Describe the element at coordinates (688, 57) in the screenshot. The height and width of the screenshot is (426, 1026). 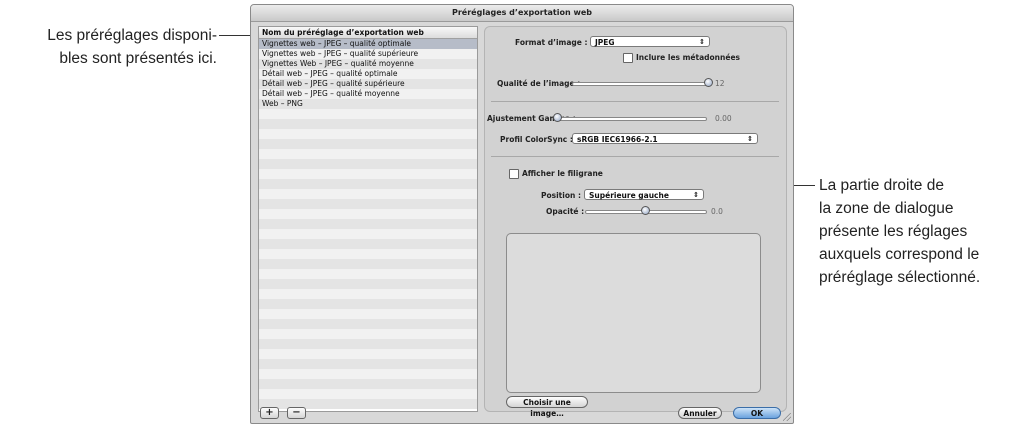
I see `include-metadata-label: Inclure les métadonnées` at that location.